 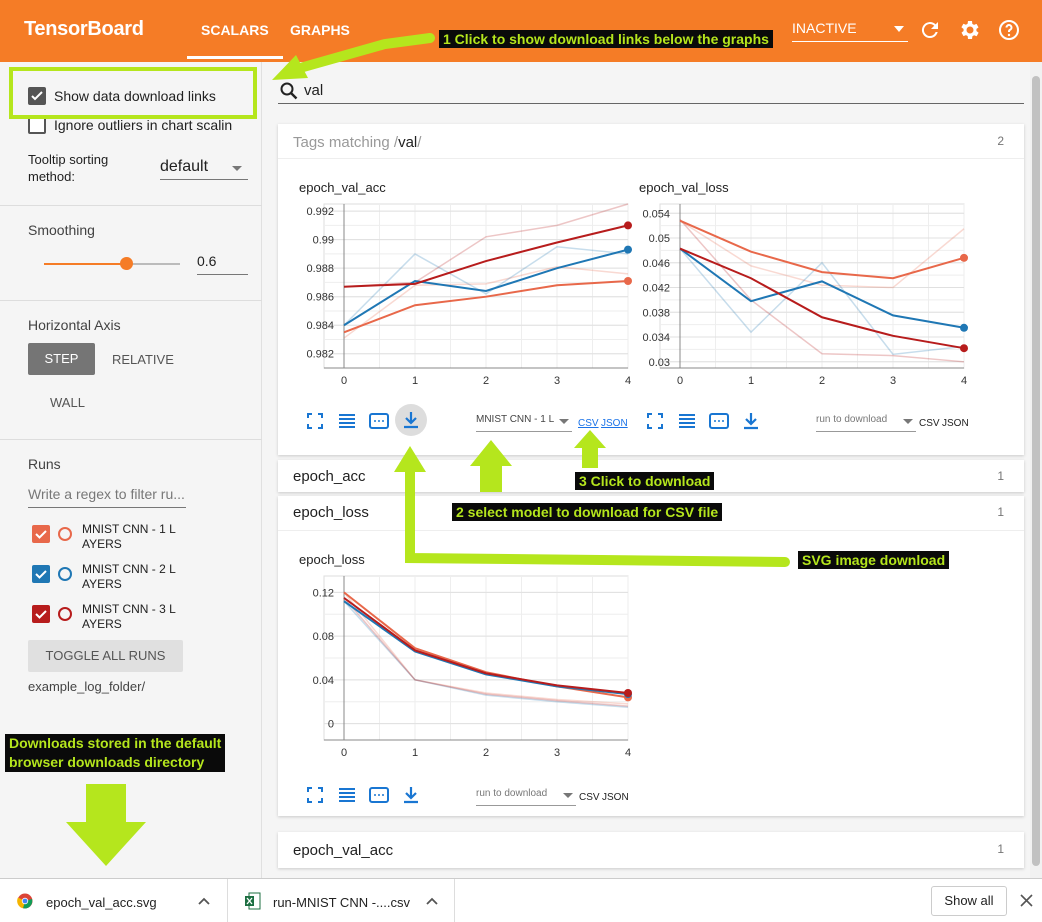 What do you see at coordinates (129, 609) in the screenshot?
I see `run-label: MNIST CNN - 3 L` at bounding box center [129, 609].